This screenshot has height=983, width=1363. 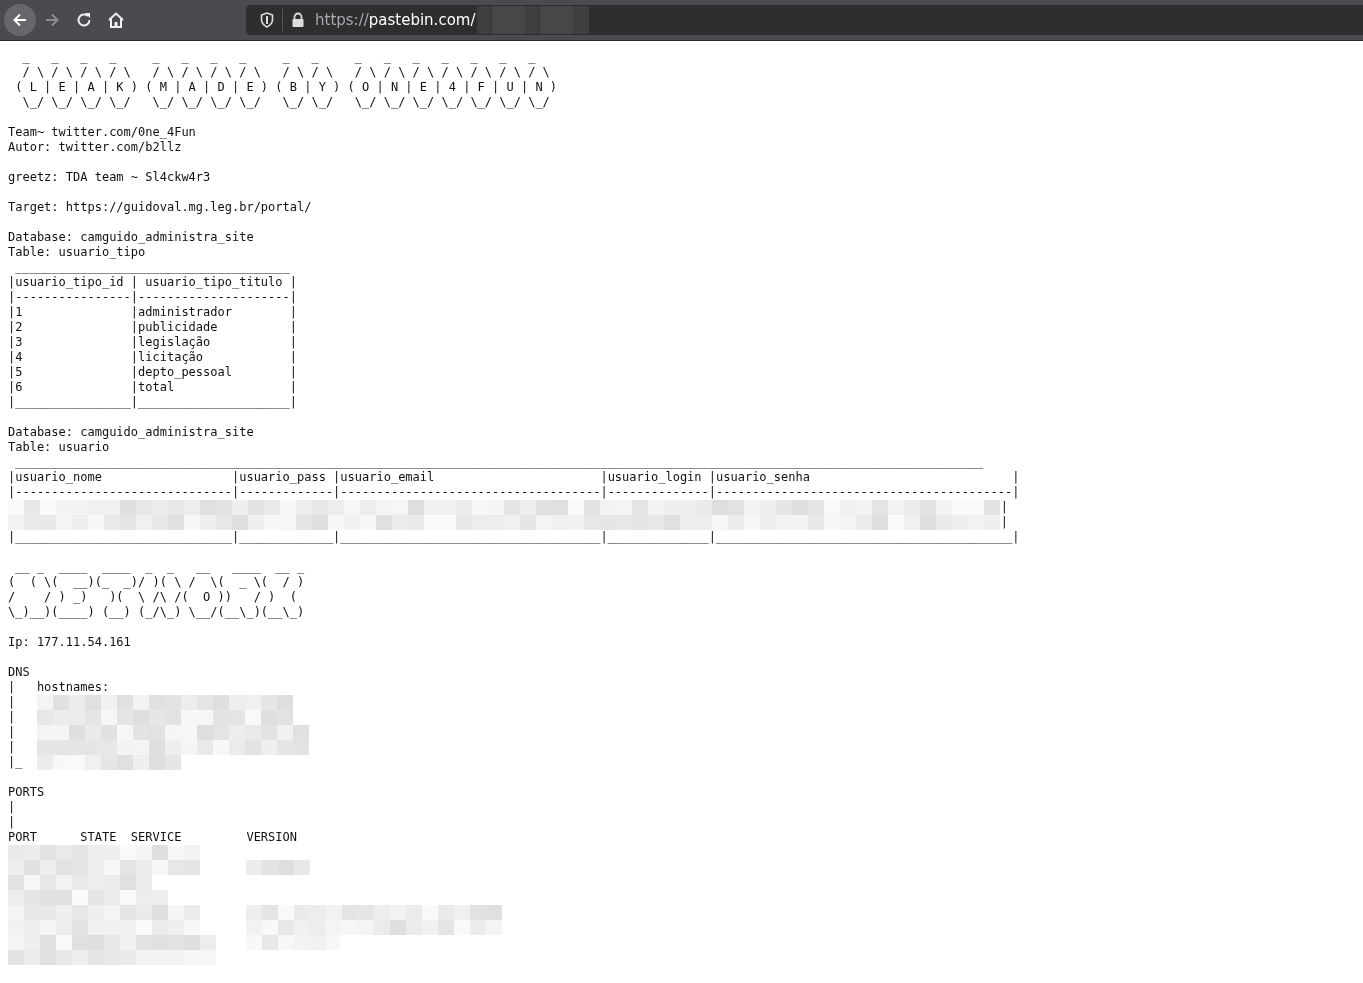 What do you see at coordinates (152, 837) in the screenshot?
I see `text-line: PORT STATE SERVICE VERSION` at bounding box center [152, 837].